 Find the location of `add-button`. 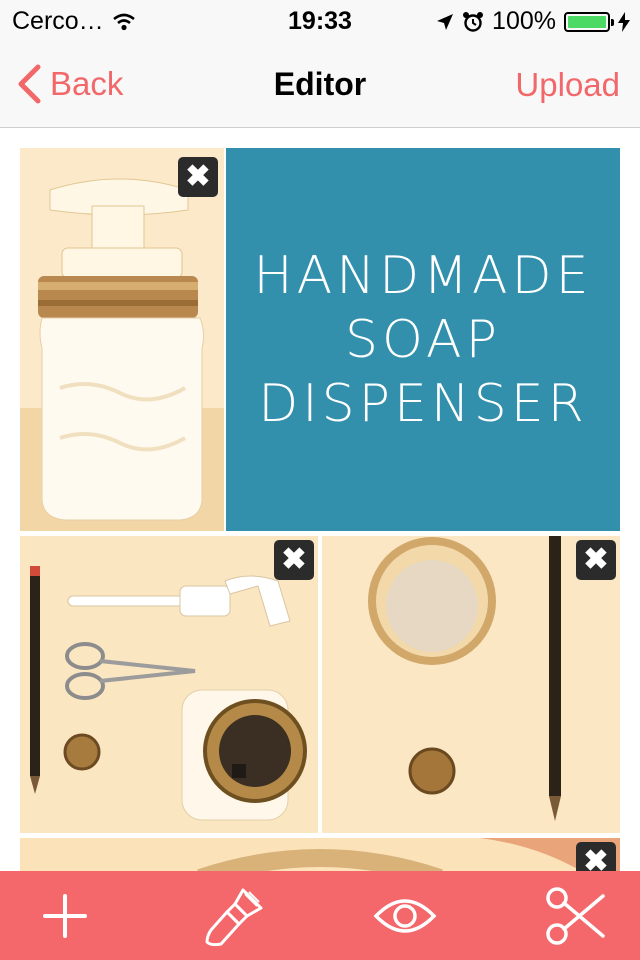

add-button is located at coordinates (65, 916).